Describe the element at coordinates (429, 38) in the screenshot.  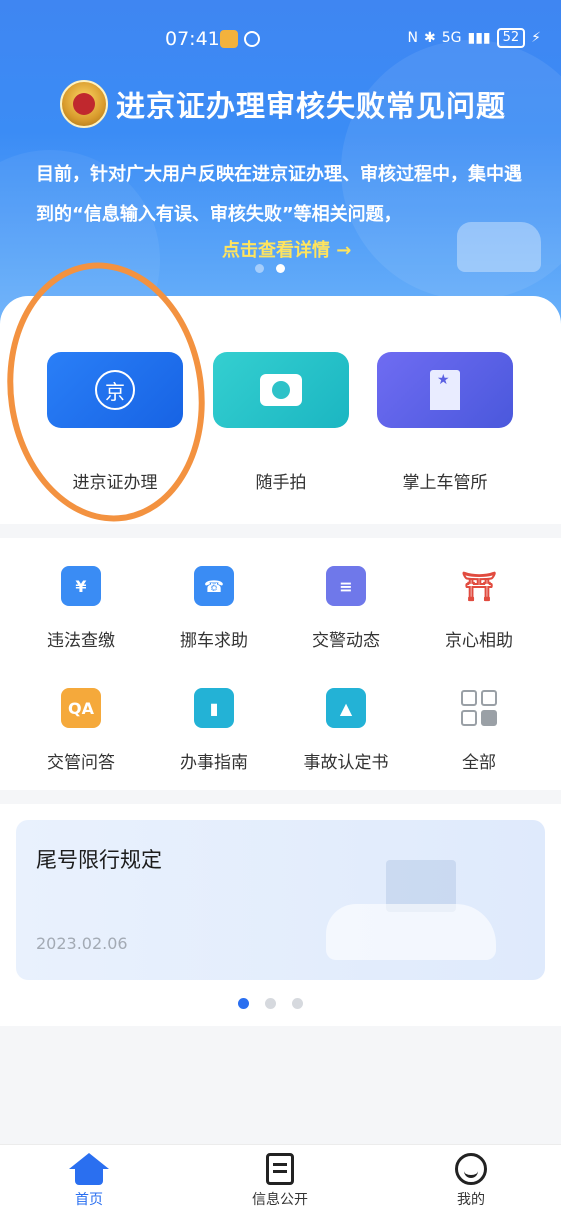
I see `bluetooth-icon: ✱` at that location.